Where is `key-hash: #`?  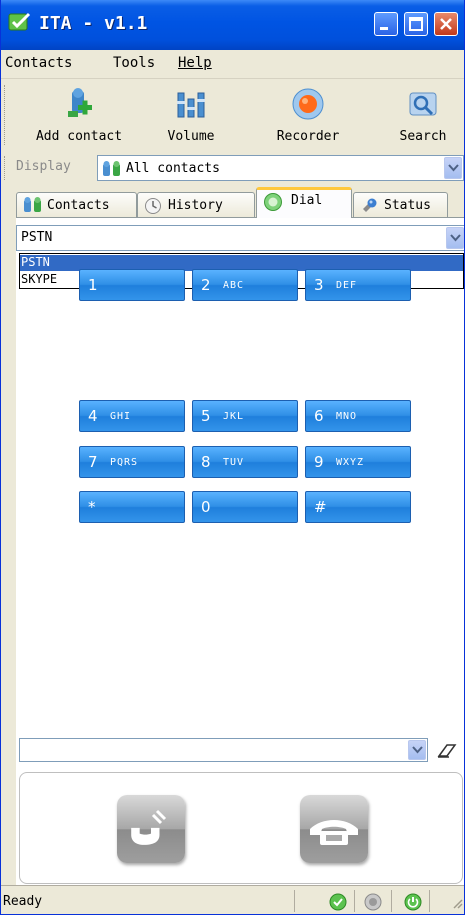 key-hash: # is located at coordinates (358, 507).